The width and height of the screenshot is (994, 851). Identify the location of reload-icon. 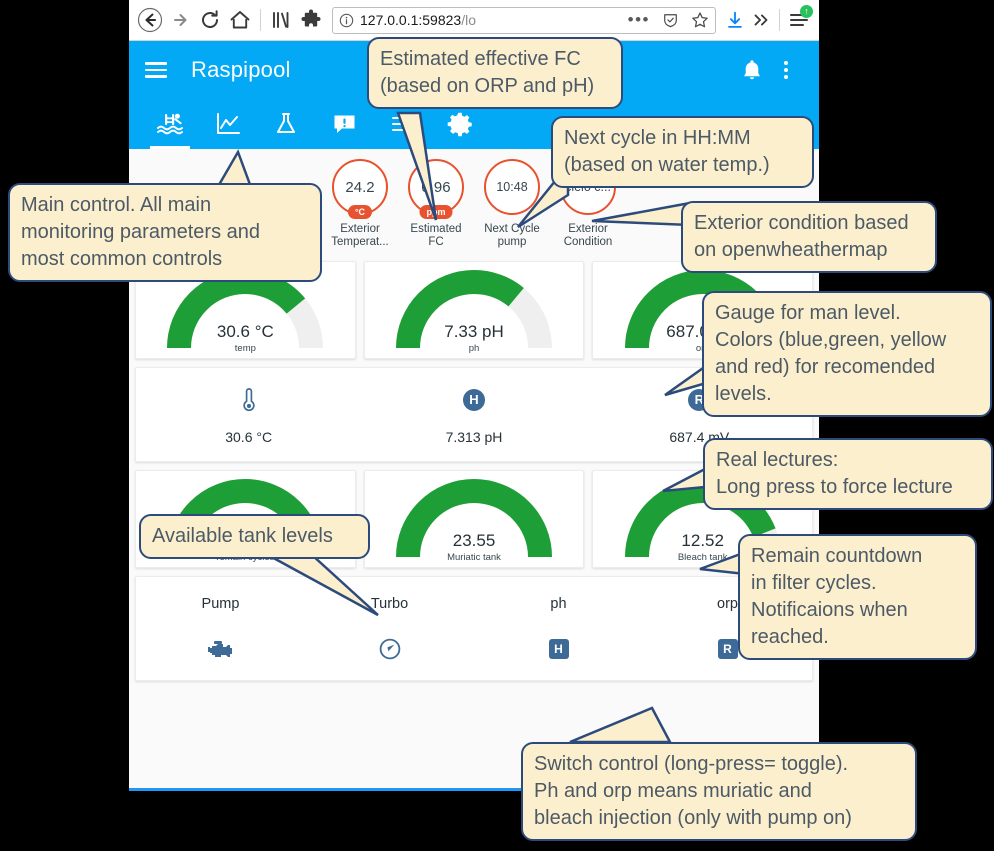
(210, 20).